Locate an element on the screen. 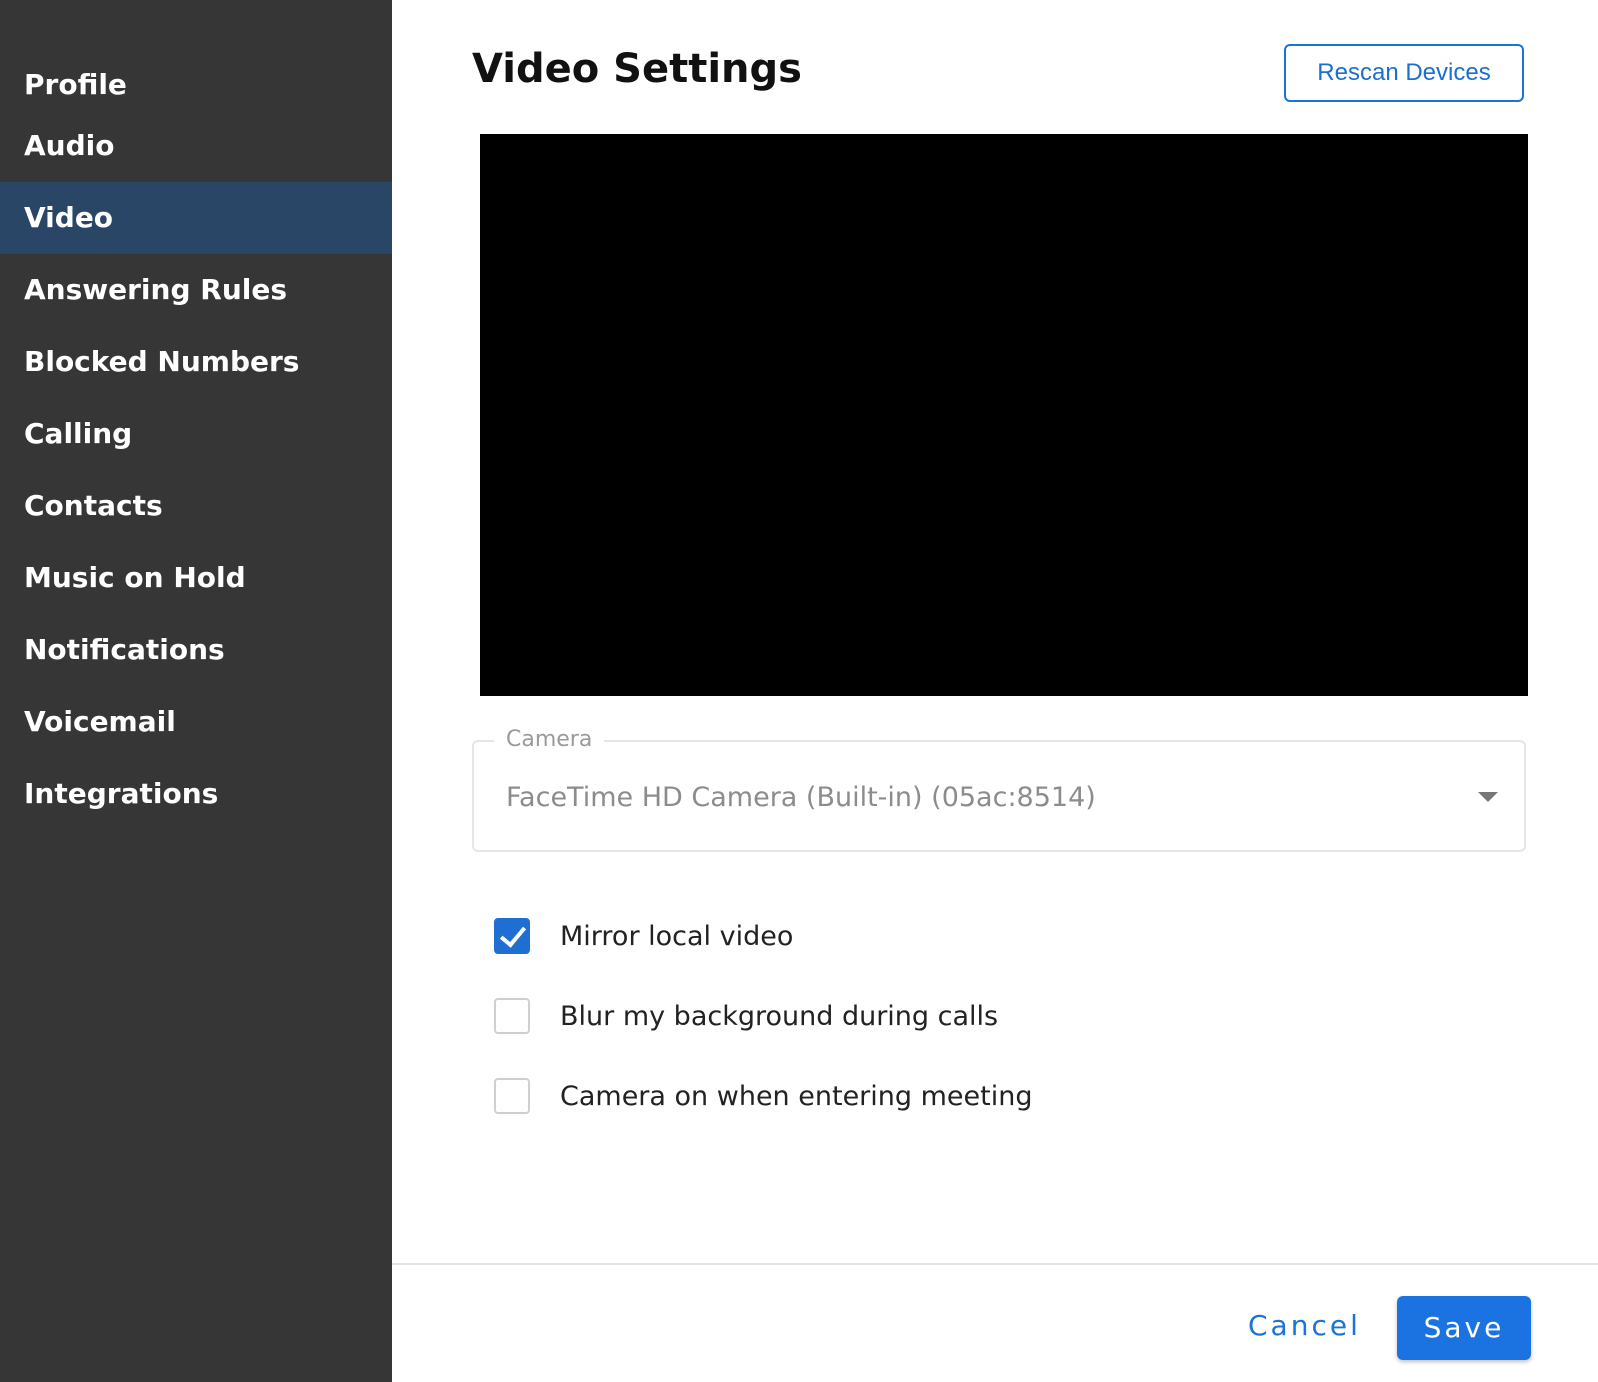 The height and width of the screenshot is (1382, 1598). mirror-local-video-label: Mirror local video is located at coordinates (677, 936).